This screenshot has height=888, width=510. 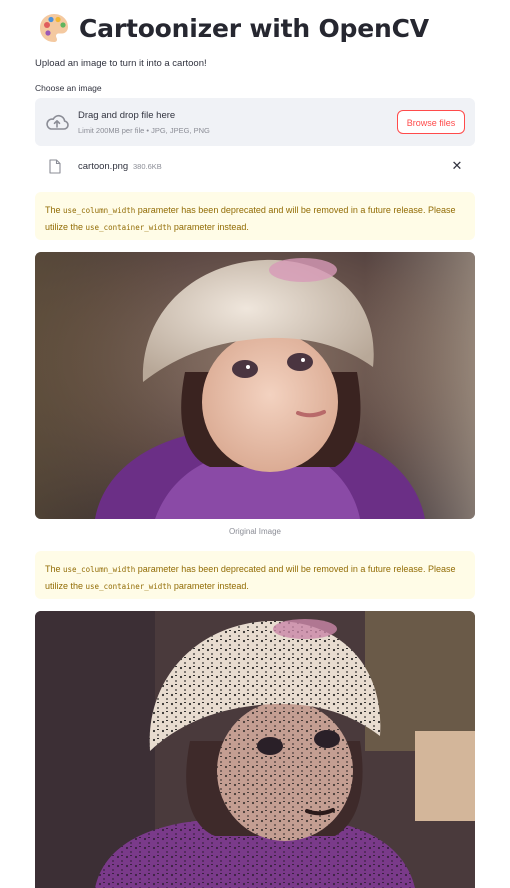 I want to click on page-header: Cartoonizer with OpenCV, so click(x=233, y=28).